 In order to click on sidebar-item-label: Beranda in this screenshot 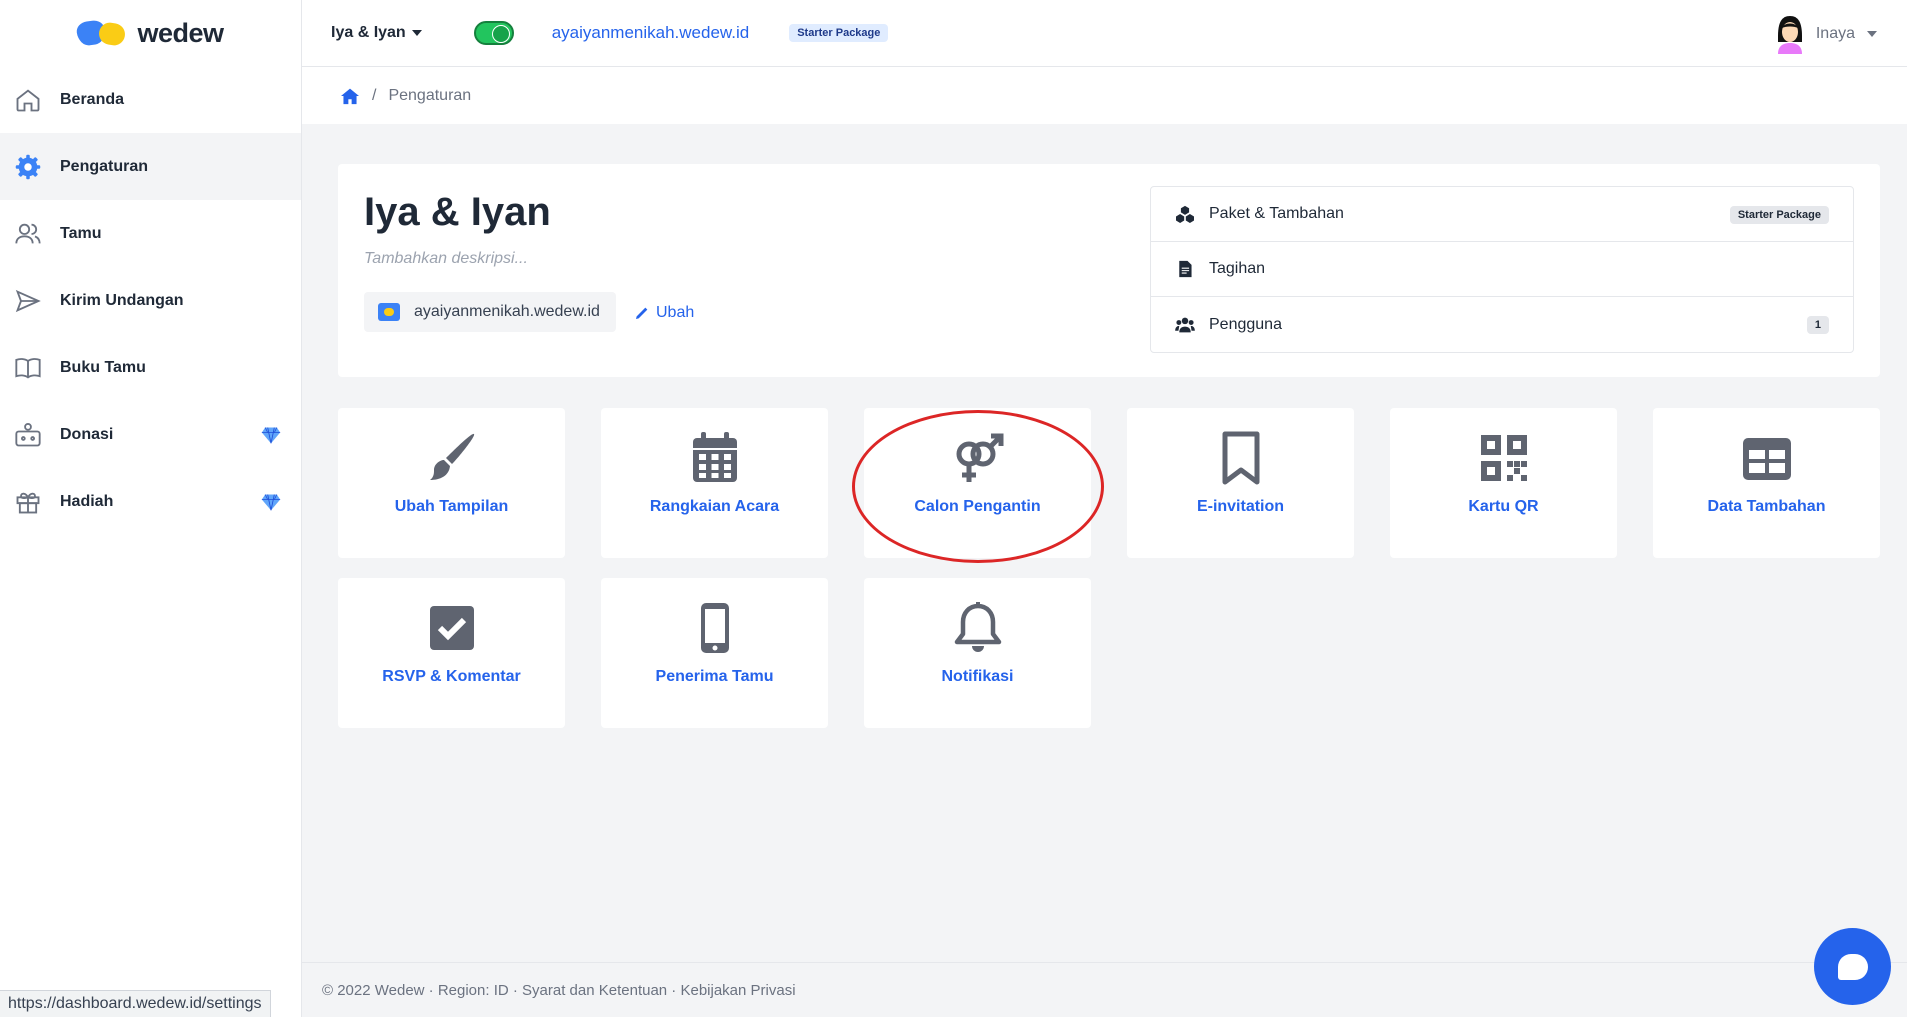, I will do `click(92, 99)`.